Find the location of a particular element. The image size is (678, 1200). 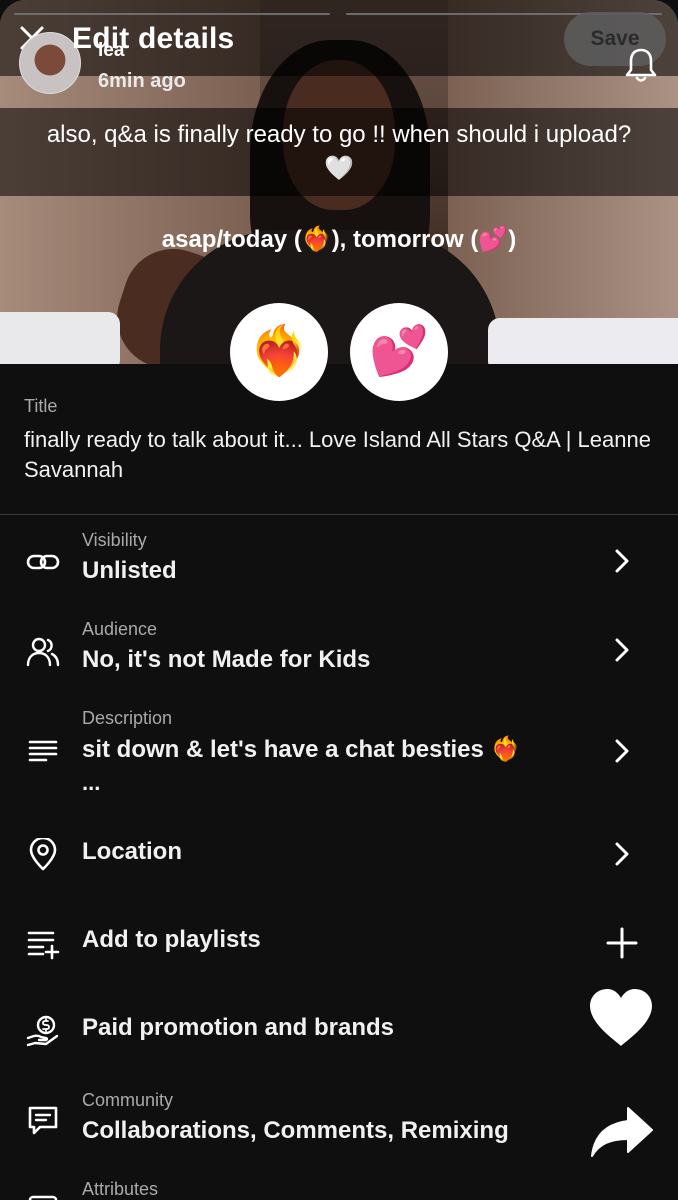

share-arrow-icon is located at coordinates (622, 1132).